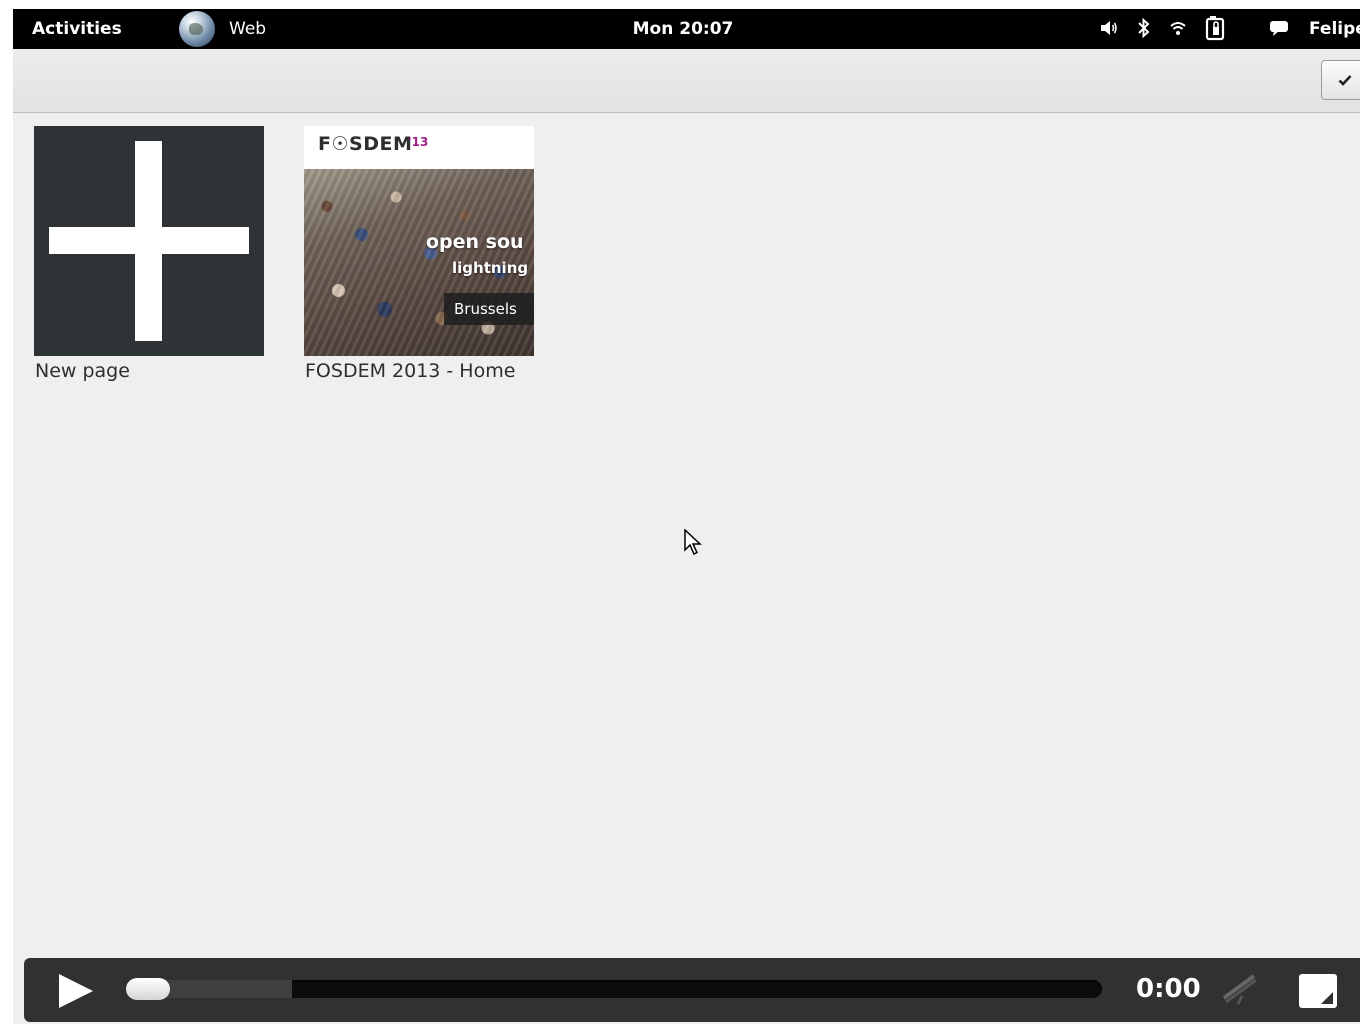  Describe the element at coordinates (1215, 28) in the screenshot. I see `battery-icon` at that location.